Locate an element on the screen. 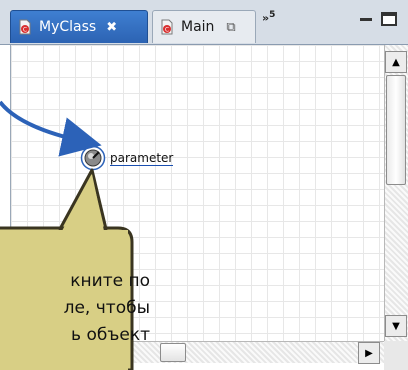 Image resolution: width=408 pixels, height=370 pixels. parameter-element: parameter is located at coordinates (127, 158).